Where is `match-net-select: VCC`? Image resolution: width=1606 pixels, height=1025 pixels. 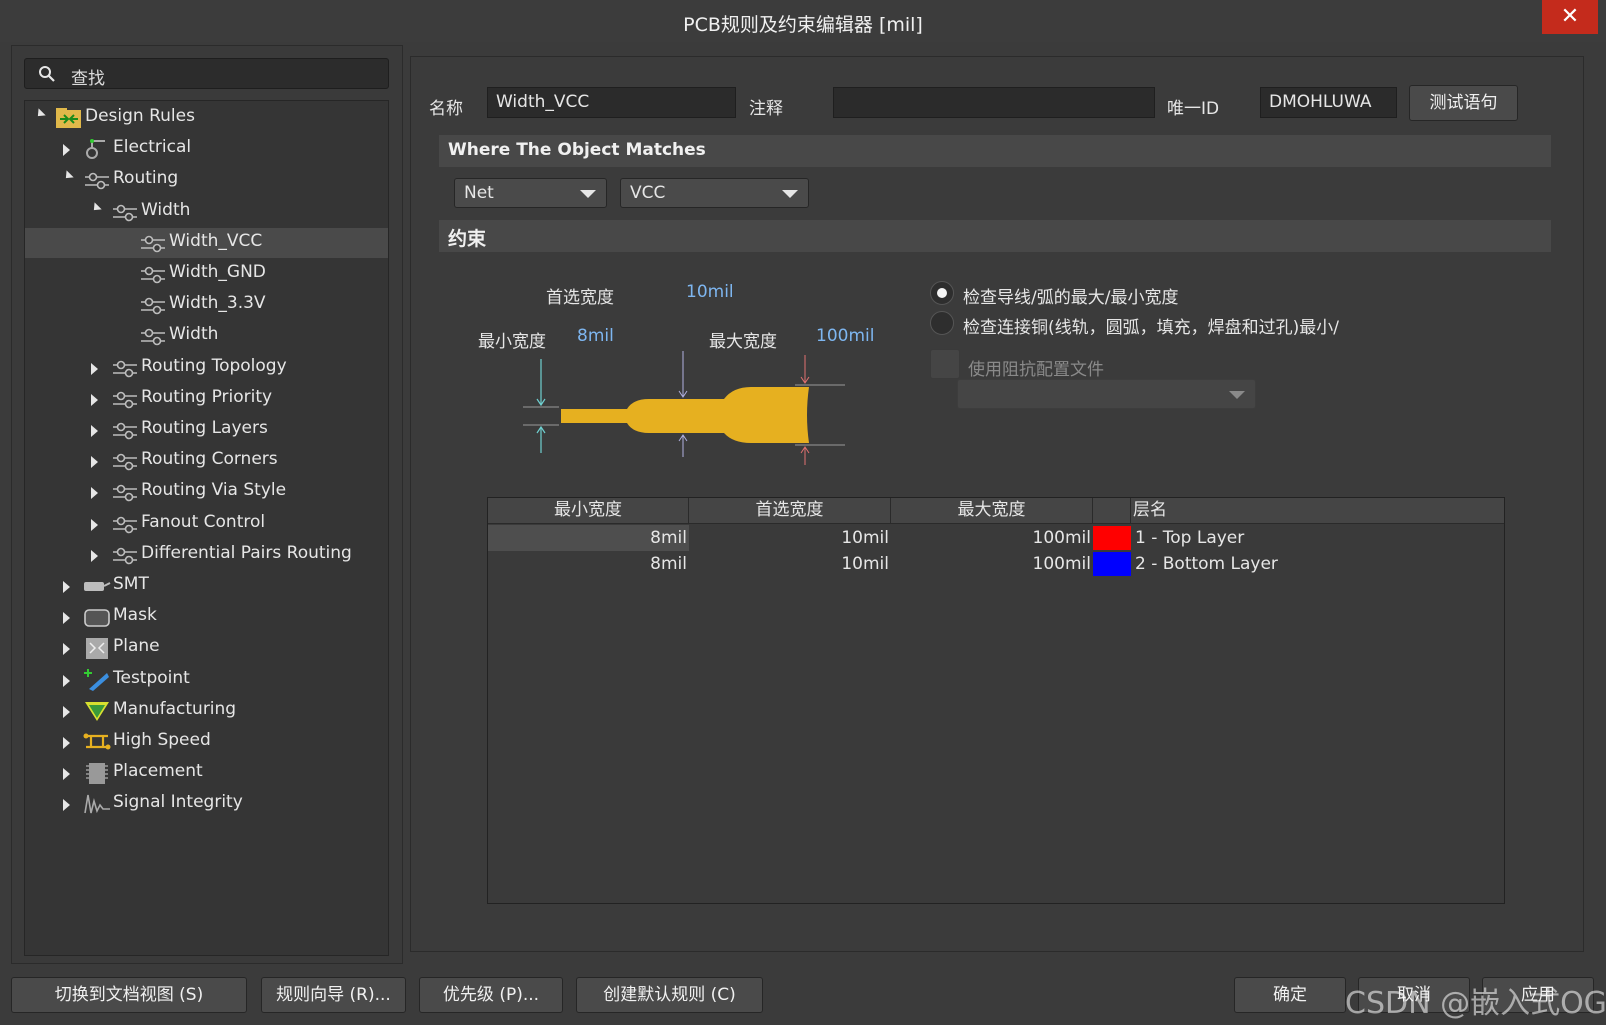
match-net-select: VCC is located at coordinates (714, 193).